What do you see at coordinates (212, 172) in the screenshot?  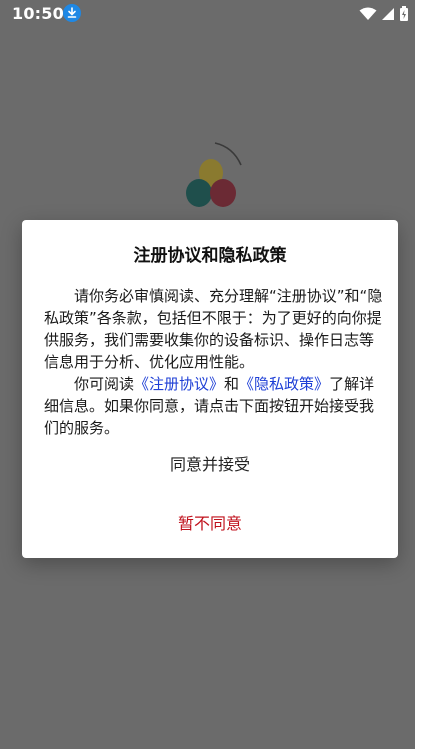 I see `app-logo-icon` at bounding box center [212, 172].